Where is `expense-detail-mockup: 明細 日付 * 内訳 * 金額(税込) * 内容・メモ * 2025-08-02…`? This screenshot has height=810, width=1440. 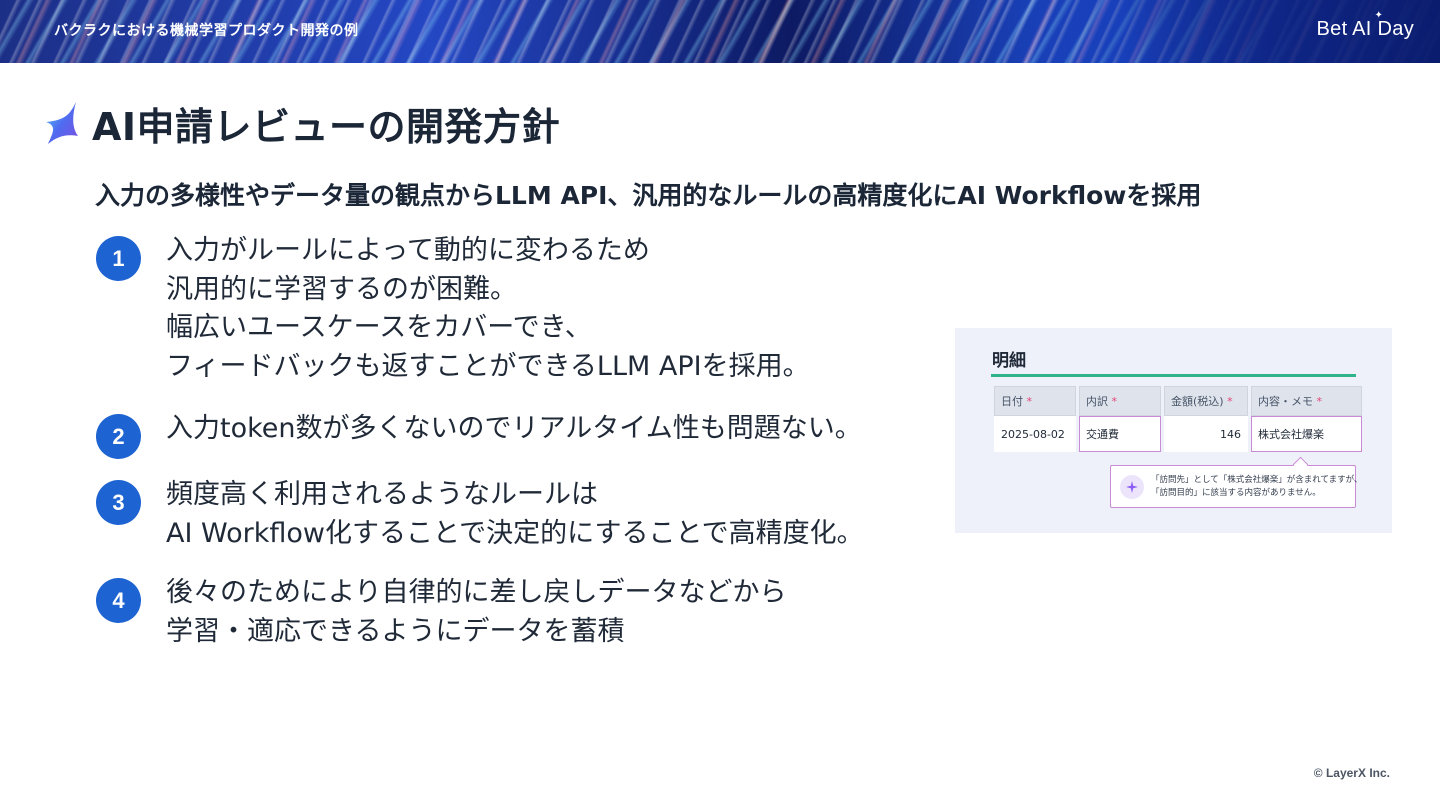 expense-detail-mockup: 明細 日付 * 内訳 * 金額(税込) * 内容・メモ * 2025-08-02… is located at coordinates (1173, 430).